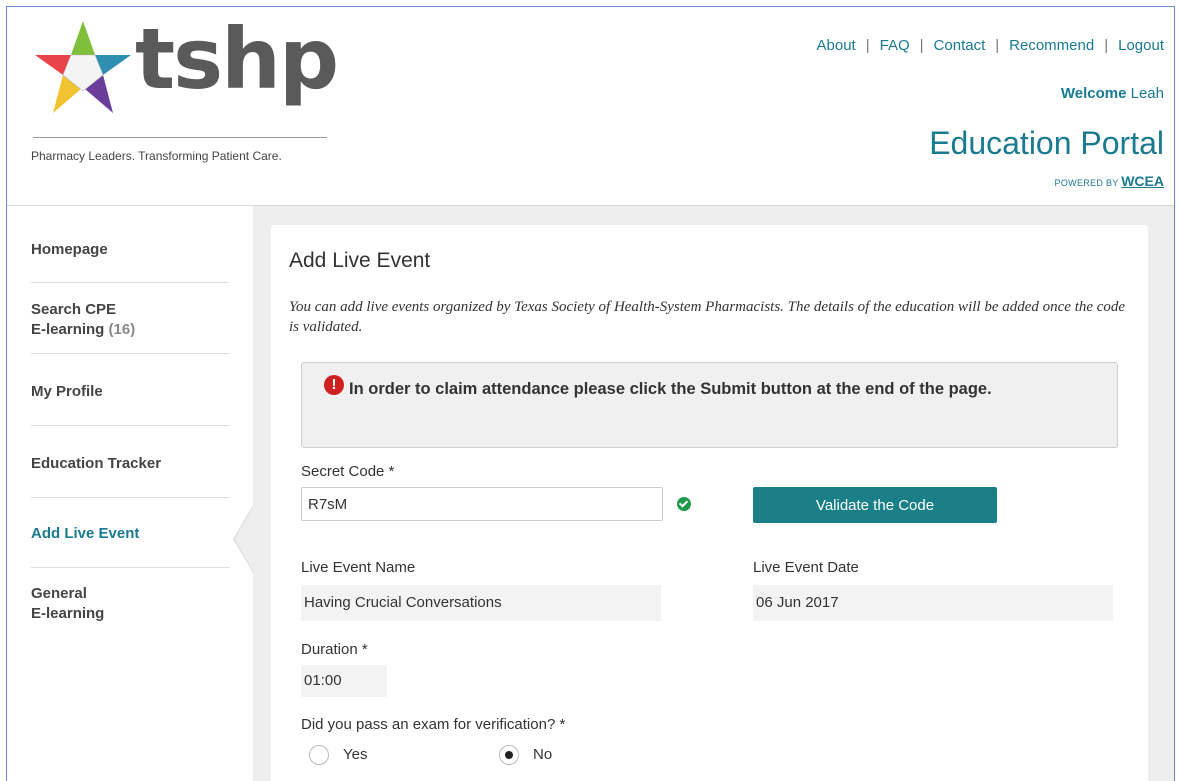 The image size is (1179, 781). I want to click on nav-recommend-link: Recommend, so click(1051, 45).